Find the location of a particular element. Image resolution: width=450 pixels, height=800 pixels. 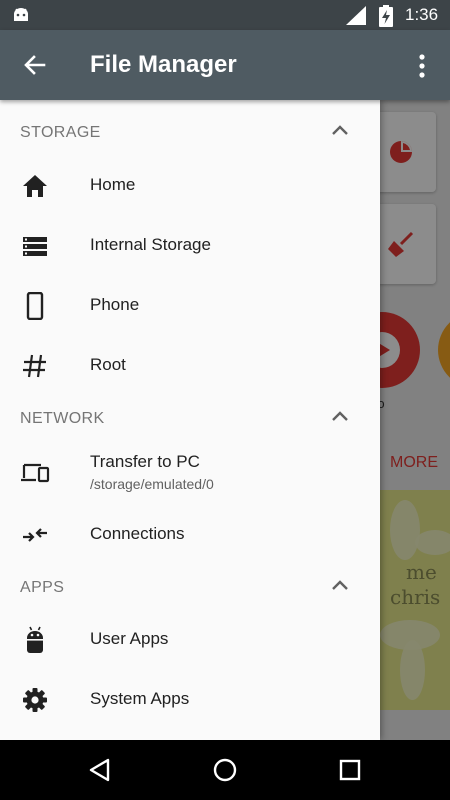

android-notification-icon is located at coordinates (21, 14).